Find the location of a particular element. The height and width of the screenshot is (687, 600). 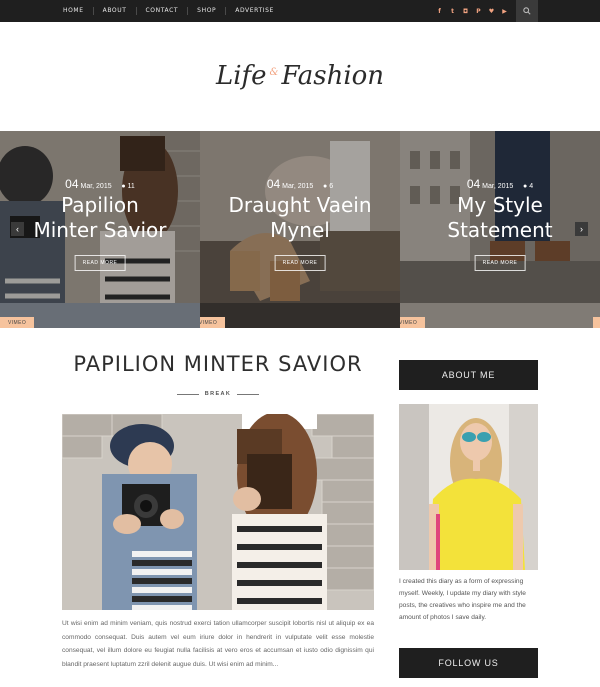

slider-next-button: › is located at coordinates (581, 229).